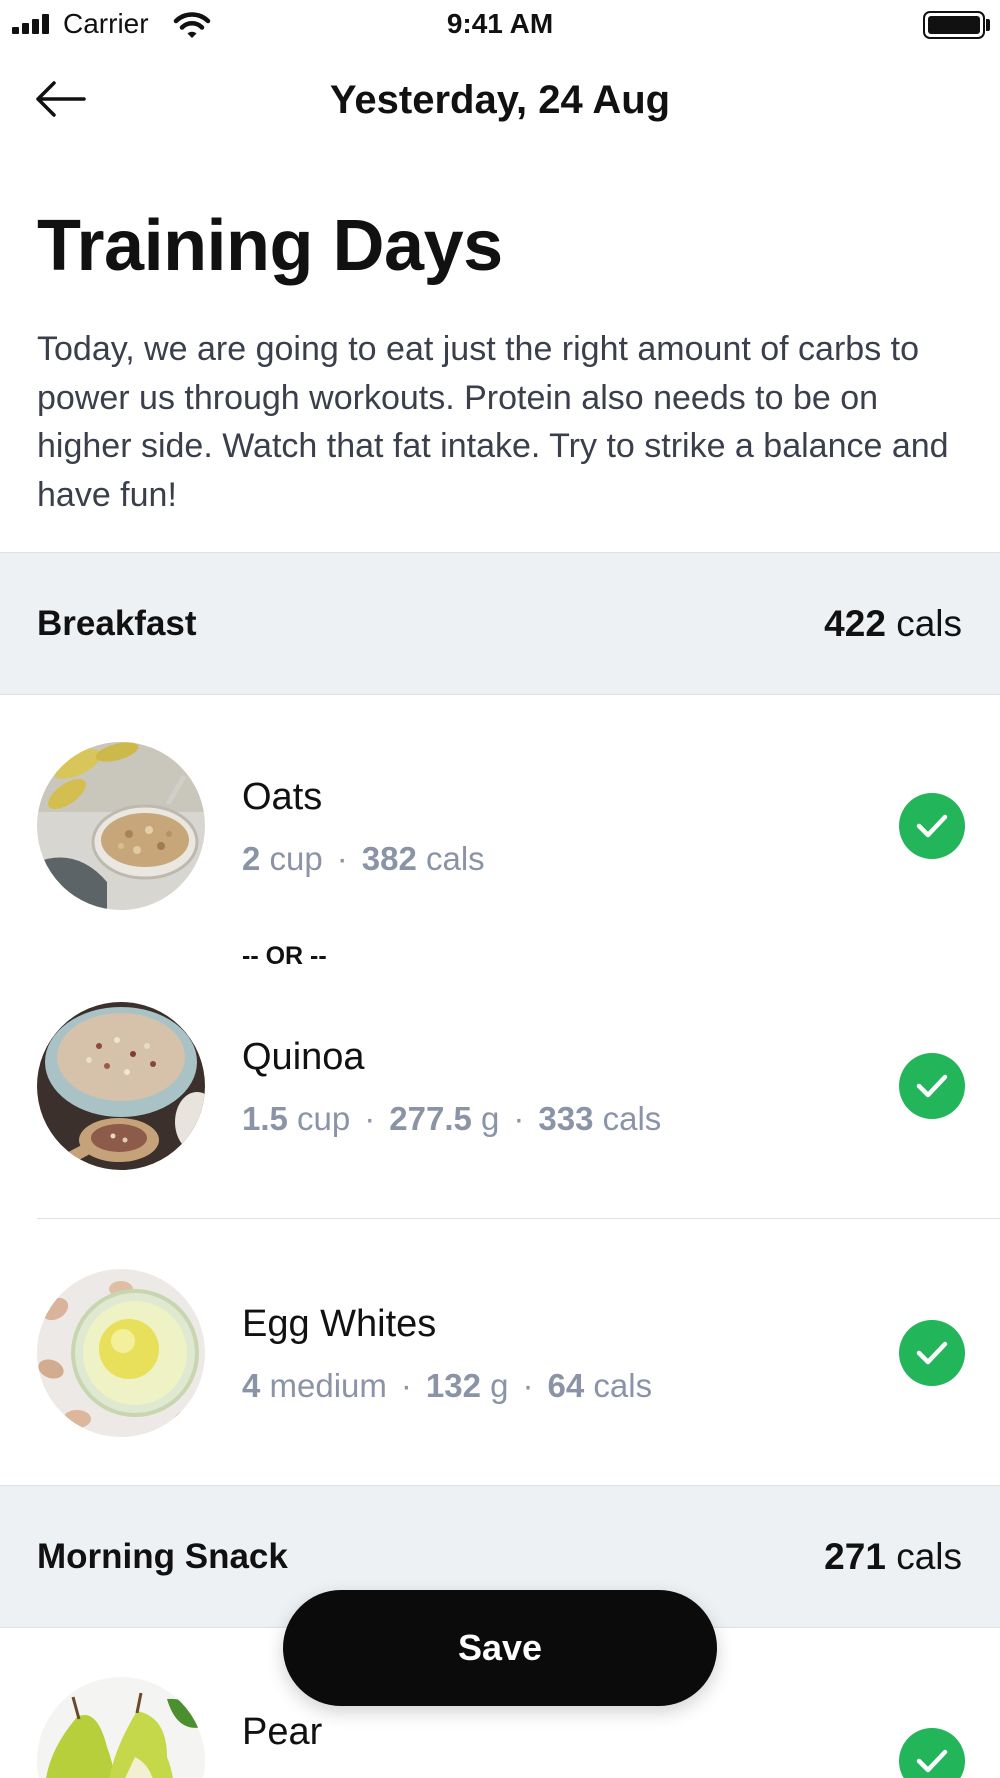 This screenshot has width=1000, height=1778. What do you see at coordinates (270, 246) in the screenshot?
I see `page-title: Training Days` at bounding box center [270, 246].